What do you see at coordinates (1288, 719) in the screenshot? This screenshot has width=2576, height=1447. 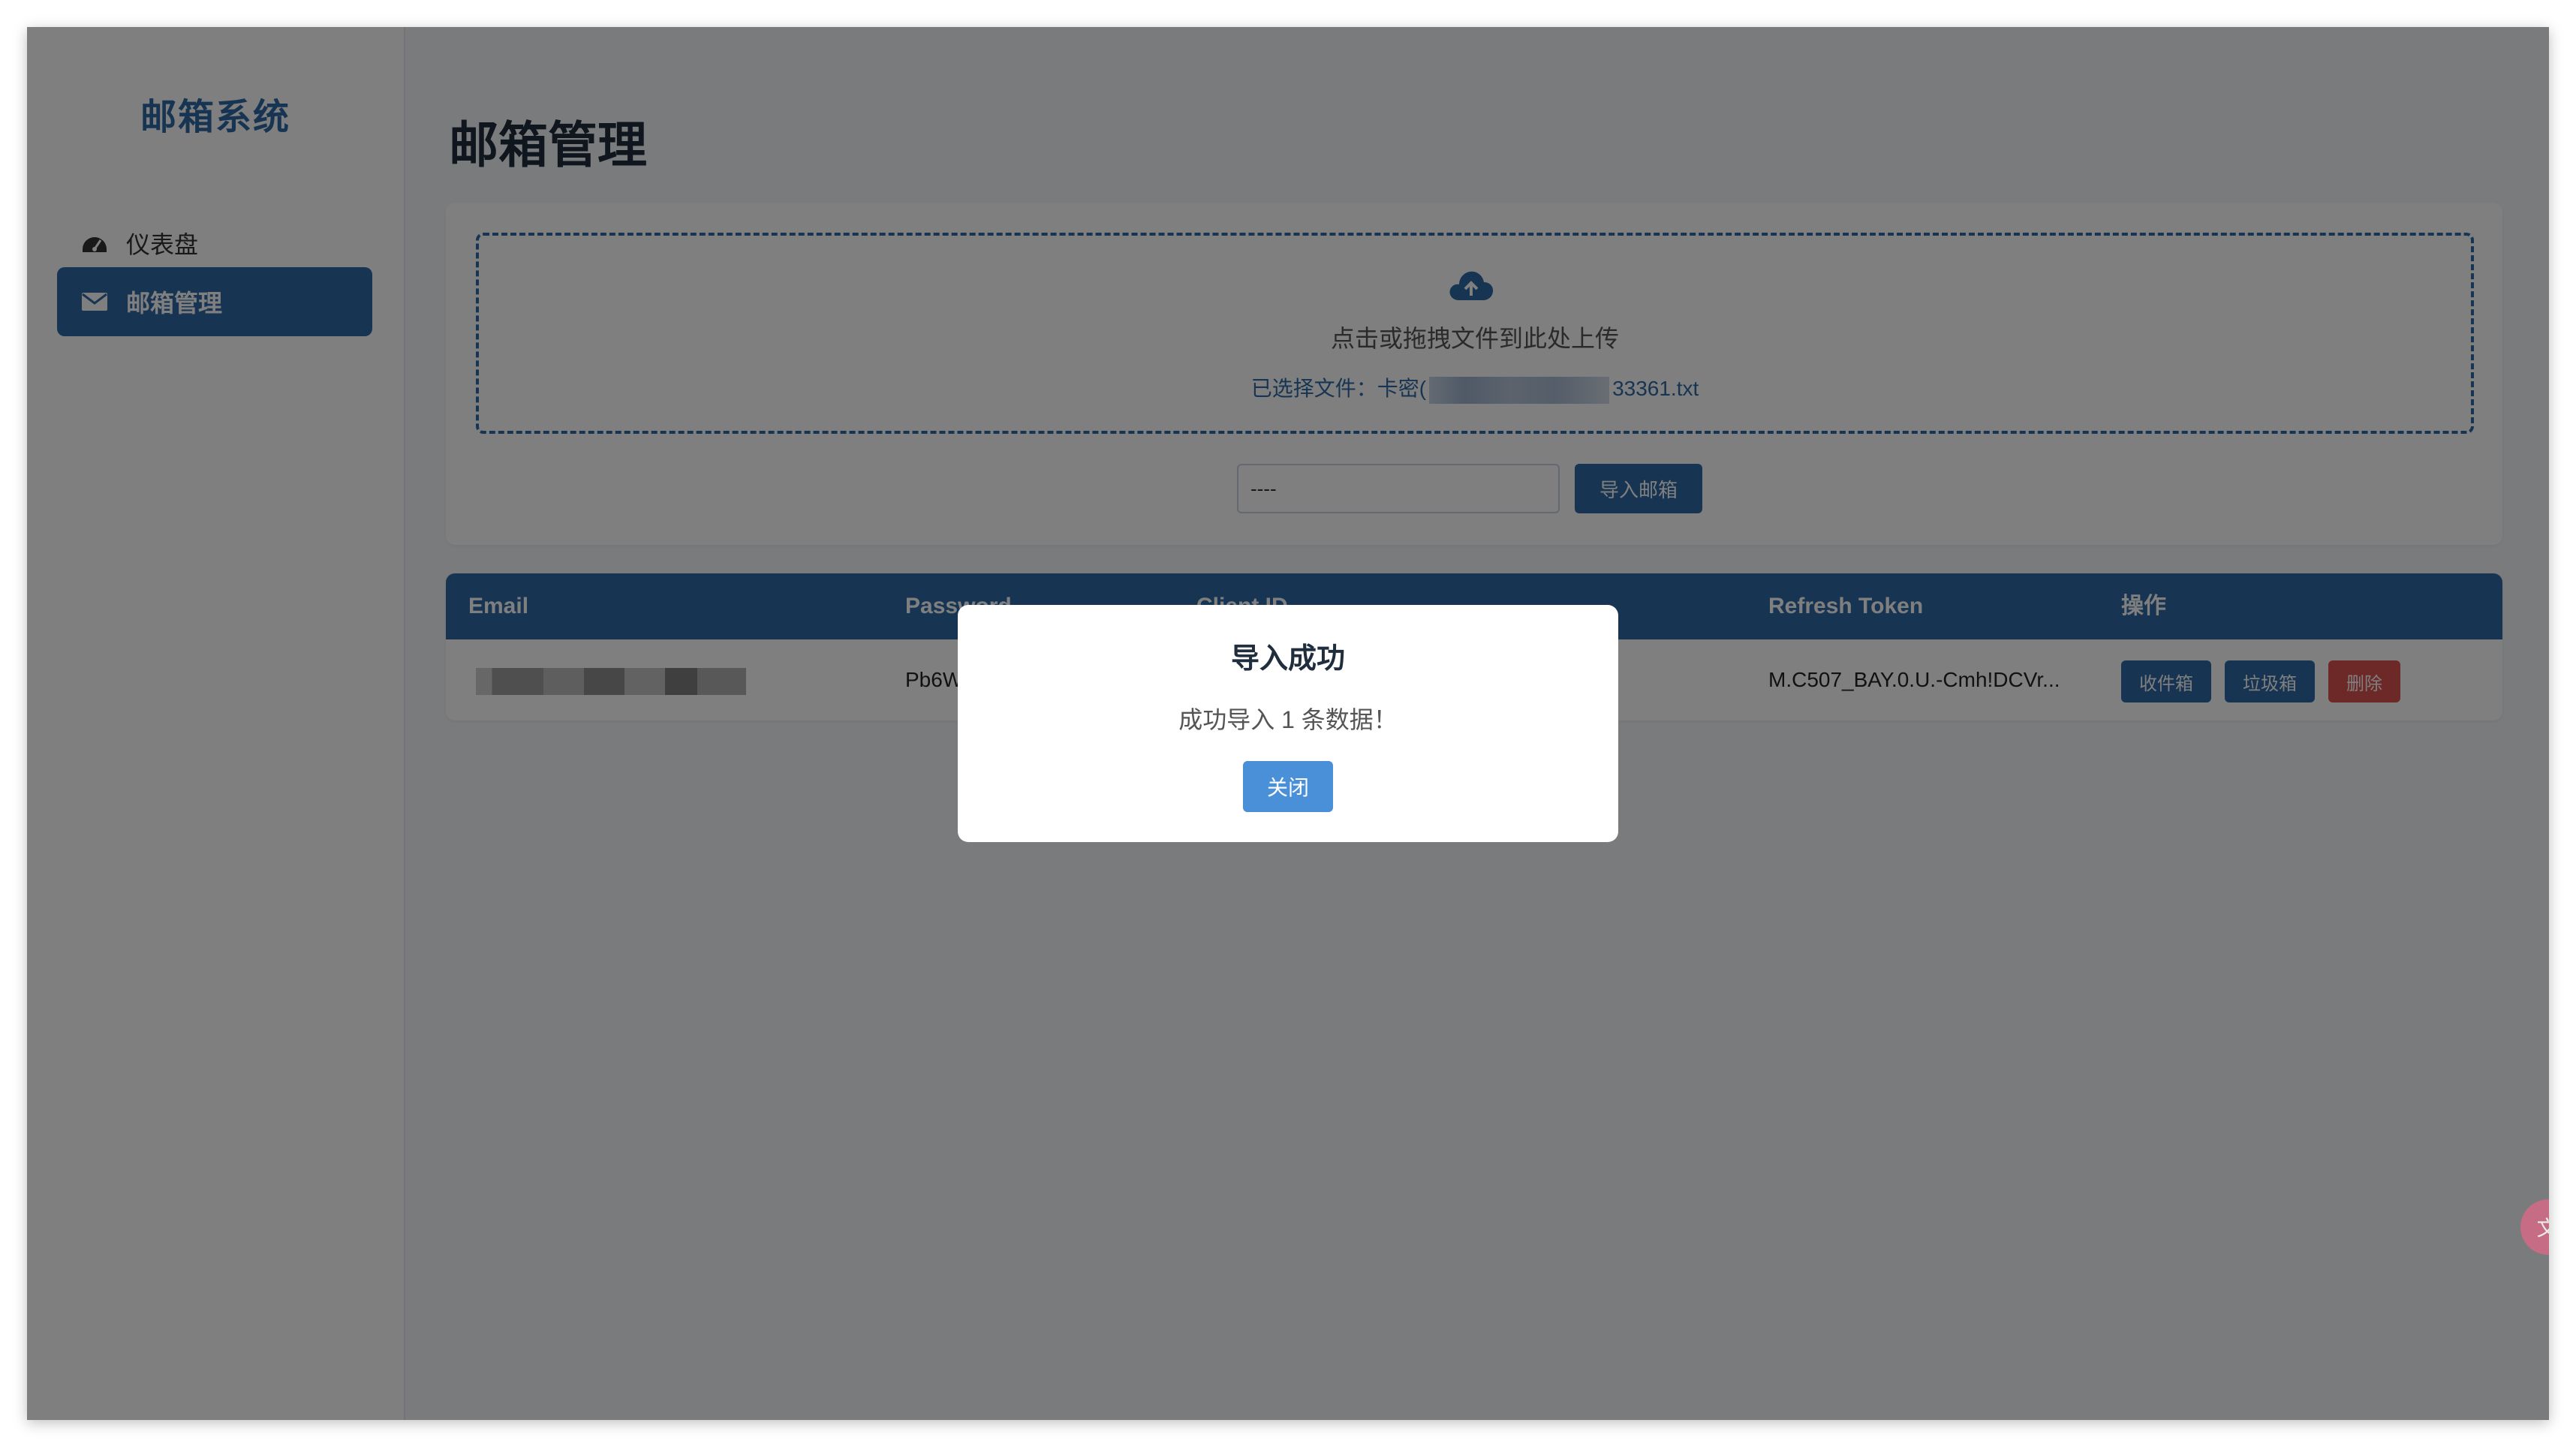 I see `dialog-message: 成功导入 1 条数据！` at bounding box center [1288, 719].